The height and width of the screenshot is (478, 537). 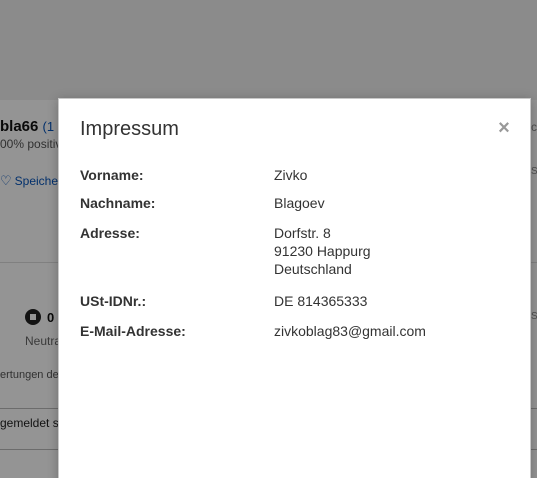 I want to click on last-name-label: Nachname:, so click(x=118, y=203).